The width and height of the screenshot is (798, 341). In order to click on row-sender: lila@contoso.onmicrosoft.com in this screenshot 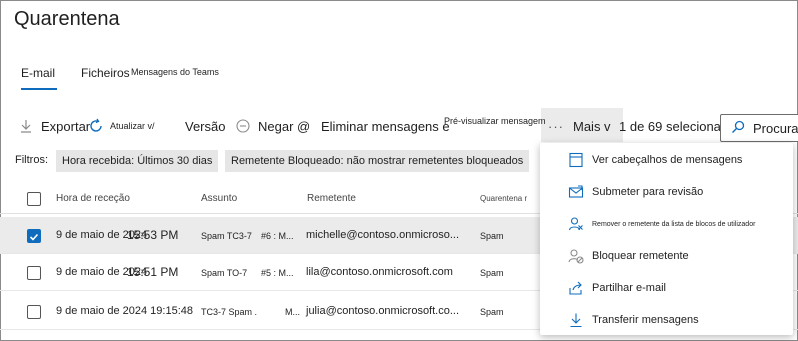, I will do `click(379, 272)`.